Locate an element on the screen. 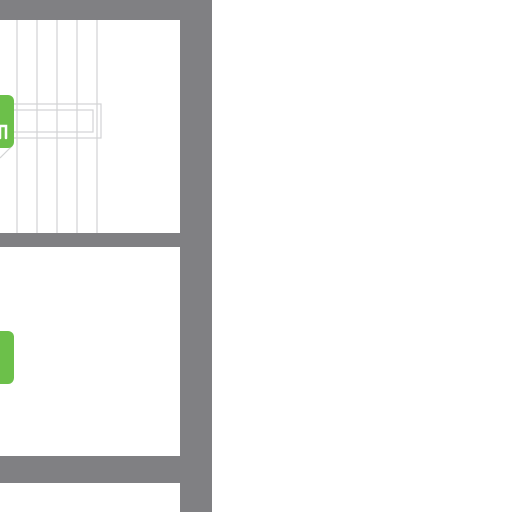  stair-run is located at coordinates (51, 126).